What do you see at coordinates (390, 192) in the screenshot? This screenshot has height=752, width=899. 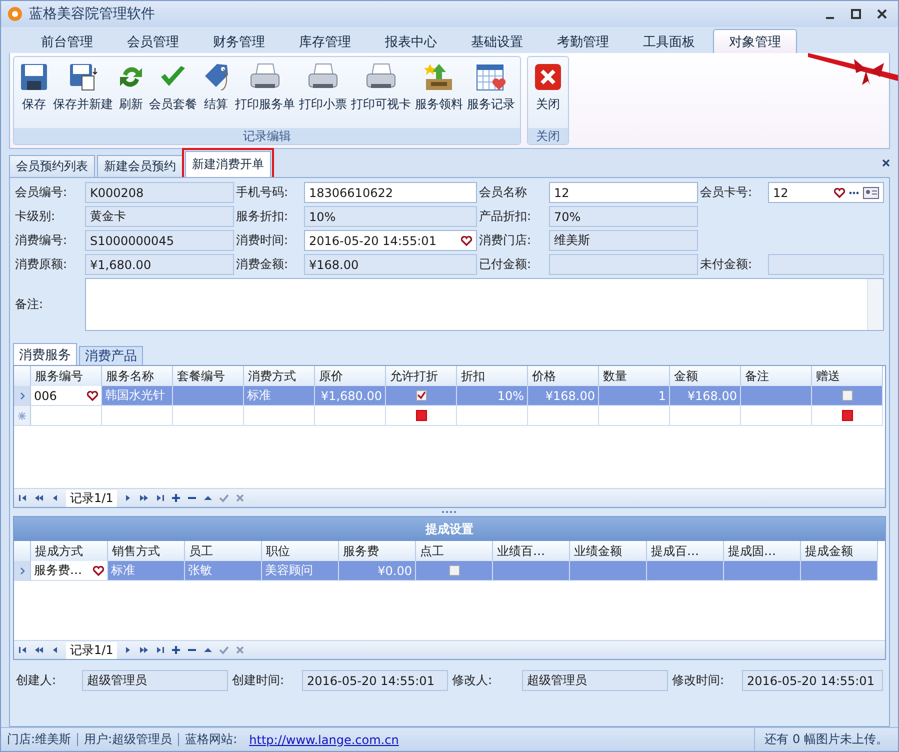 I see `input-field: 18306610622` at bounding box center [390, 192].